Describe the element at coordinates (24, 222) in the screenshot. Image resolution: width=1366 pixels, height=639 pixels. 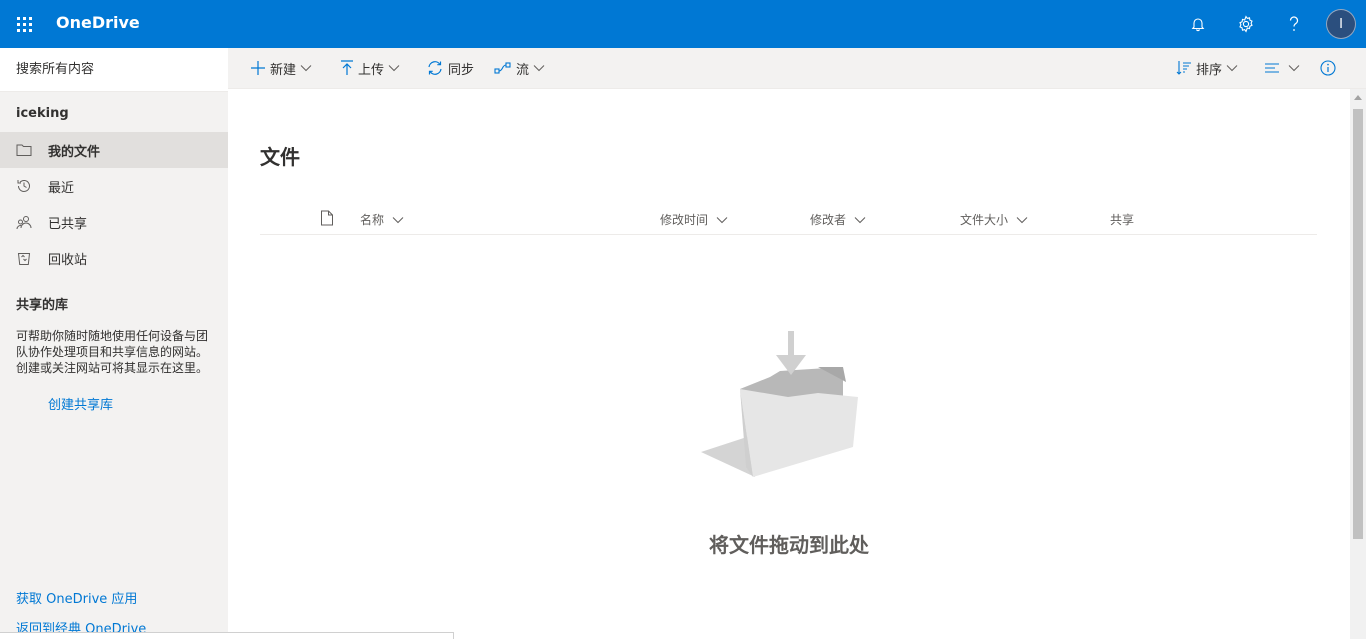
I see `people-icon` at that location.